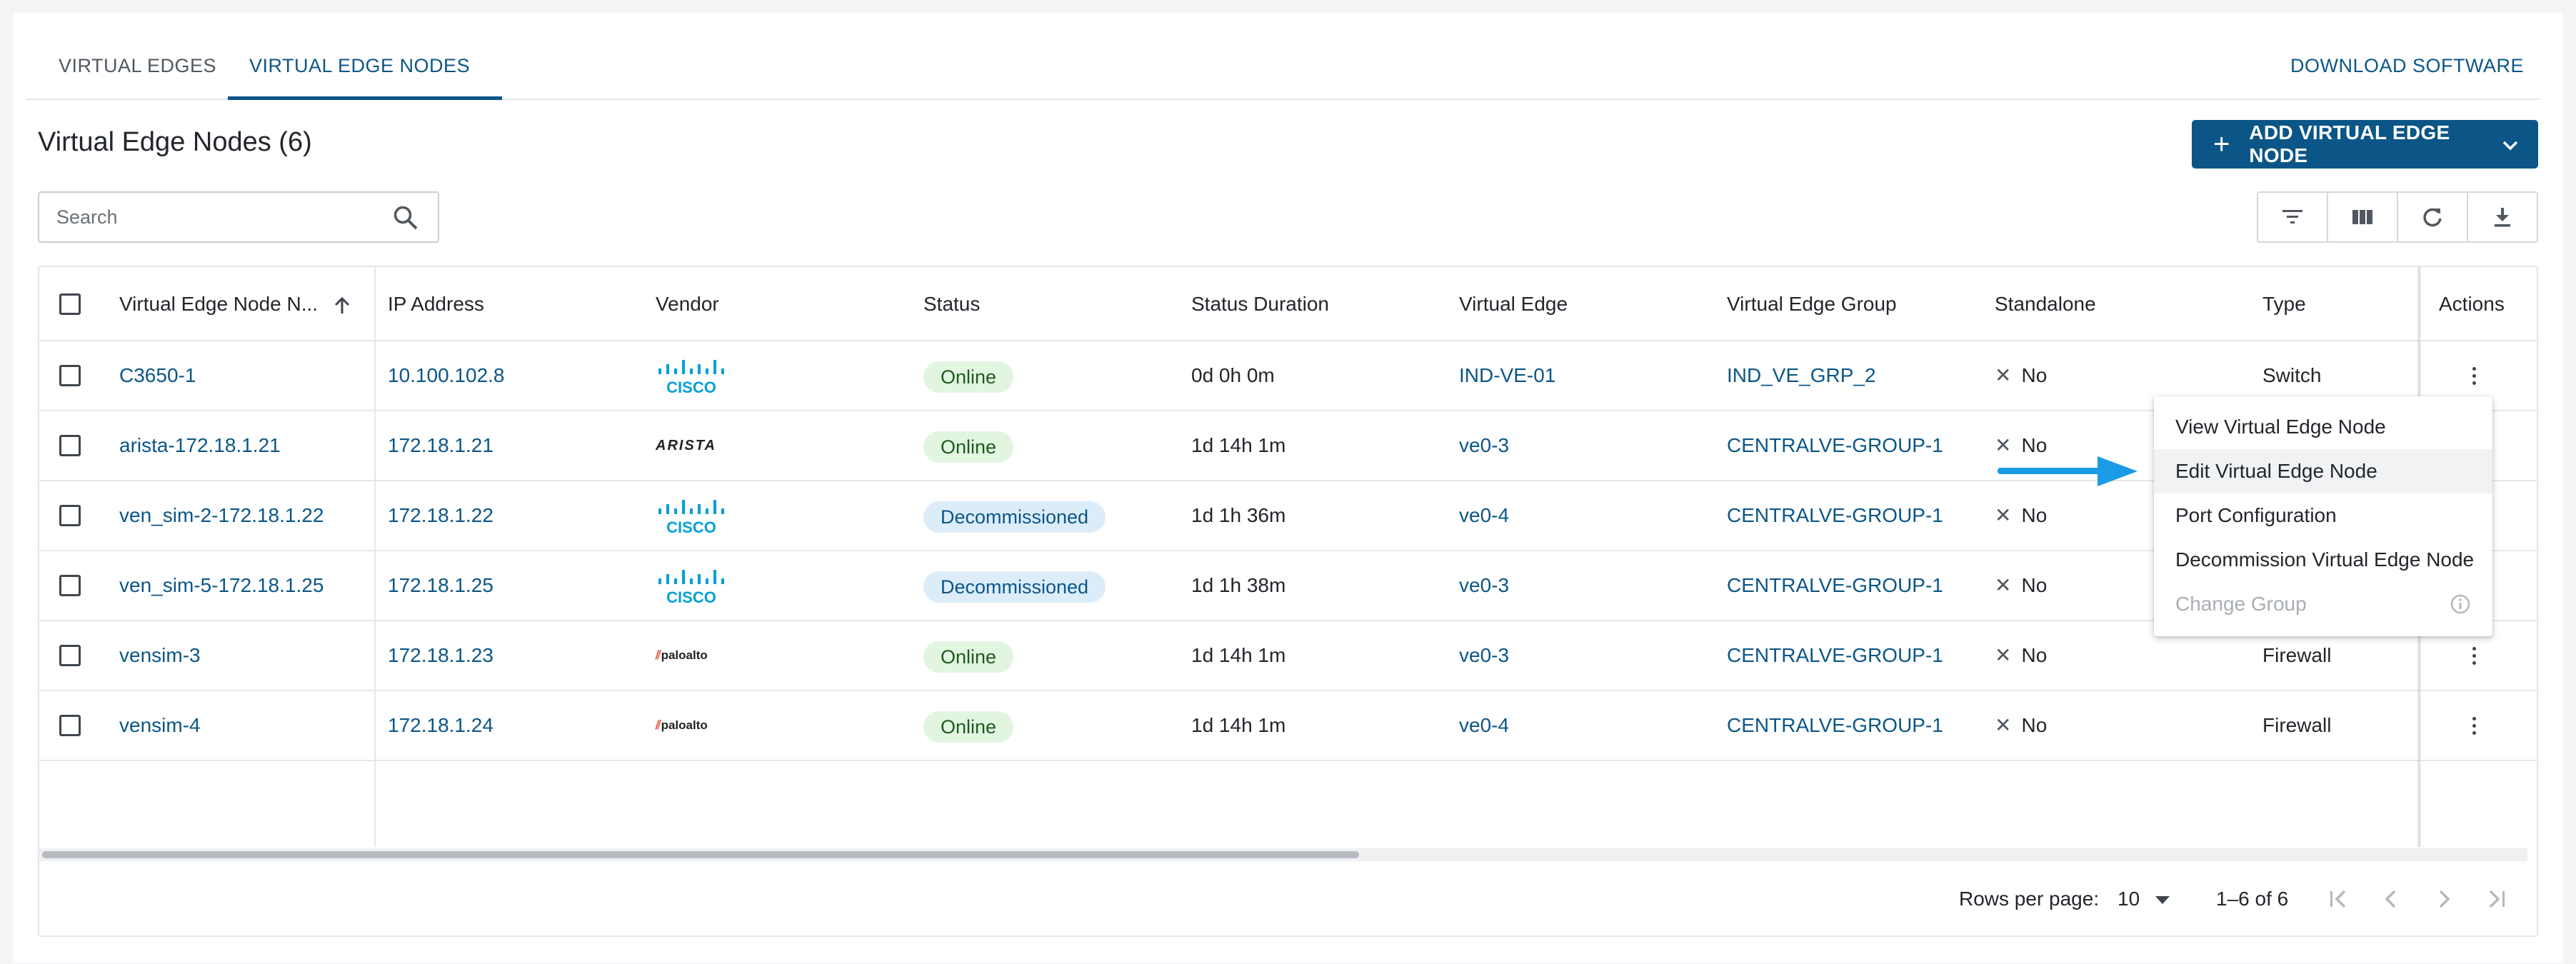  I want to click on refresh-icon, so click(2432, 217).